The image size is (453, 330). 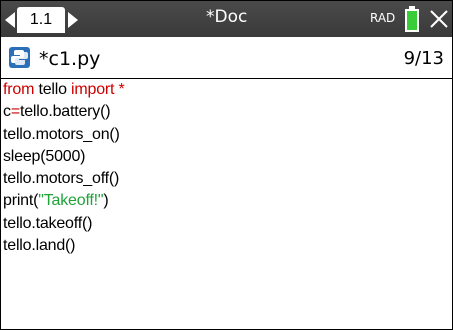 What do you see at coordinates (7, 112) in the screenshot?
I see `code-text: c` at bounding box center [7, 112].